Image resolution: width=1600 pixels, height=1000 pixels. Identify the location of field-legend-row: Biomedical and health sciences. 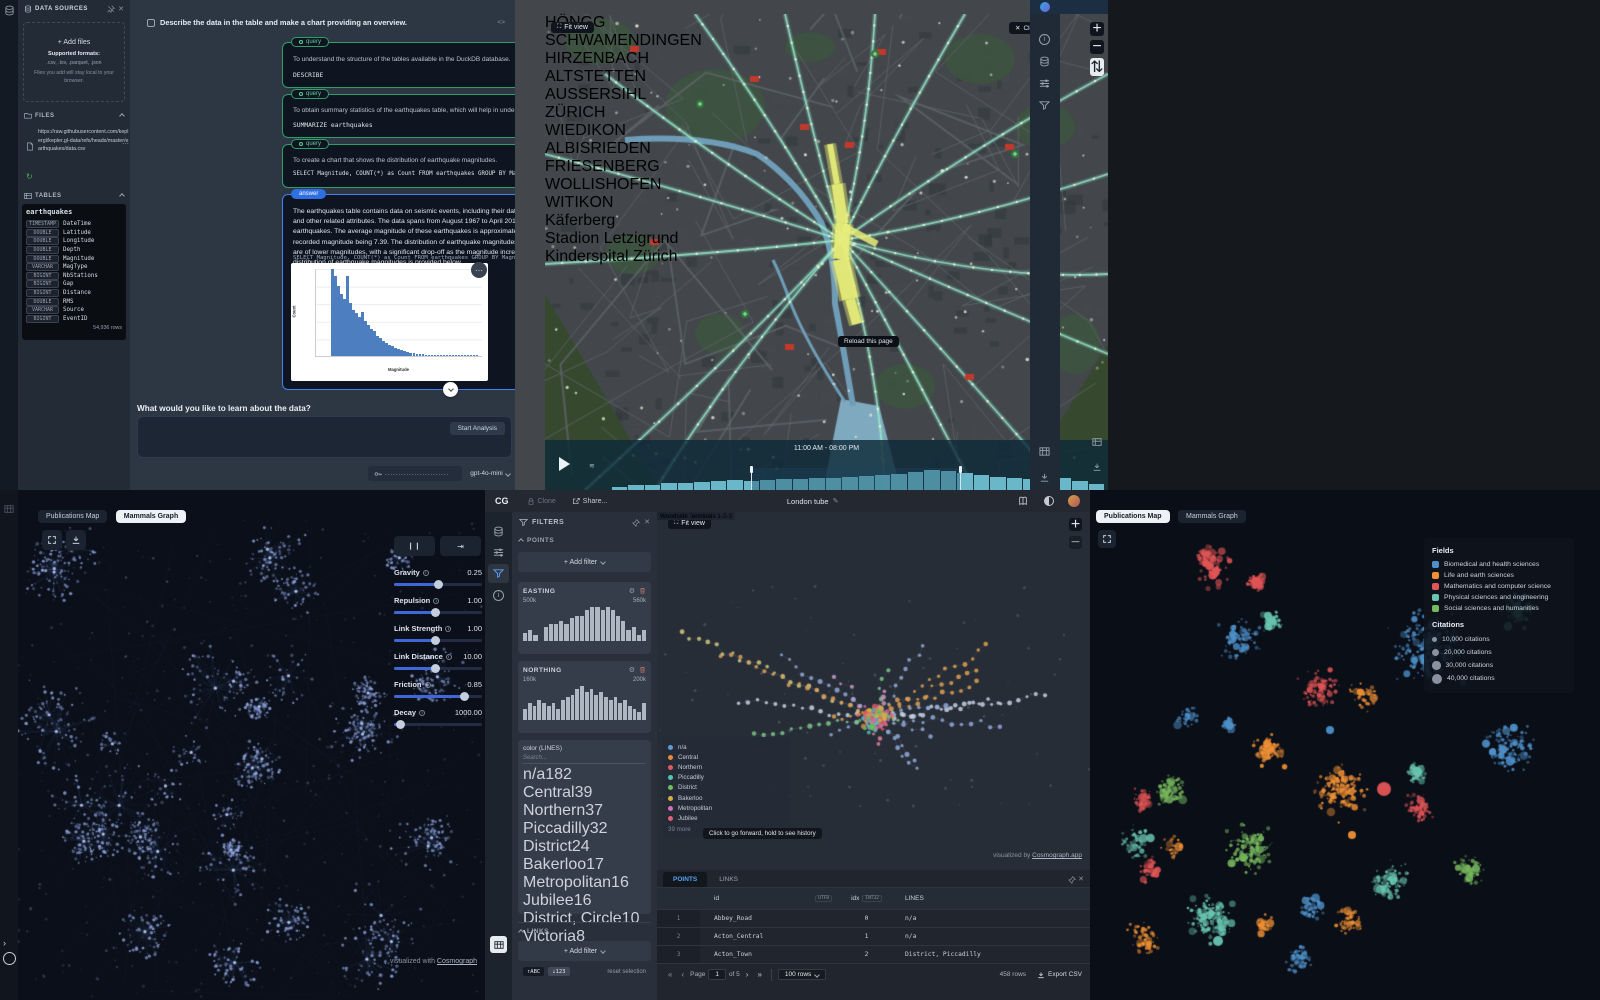
(1499, 564).